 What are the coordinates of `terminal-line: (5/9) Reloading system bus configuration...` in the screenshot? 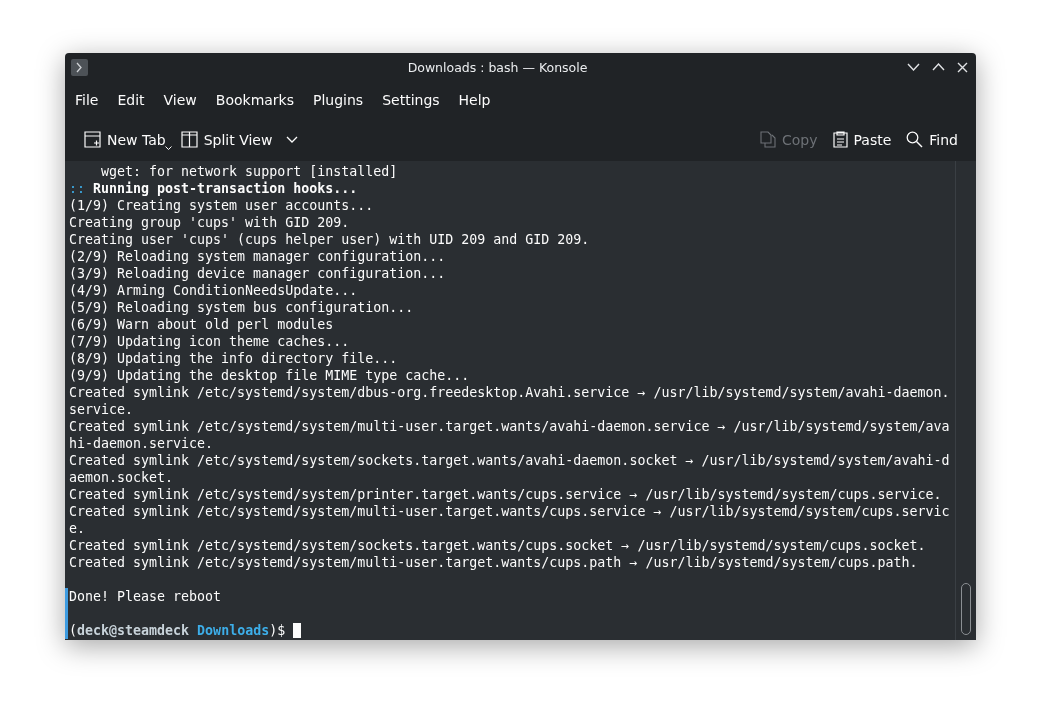 It's located at (241, 307).